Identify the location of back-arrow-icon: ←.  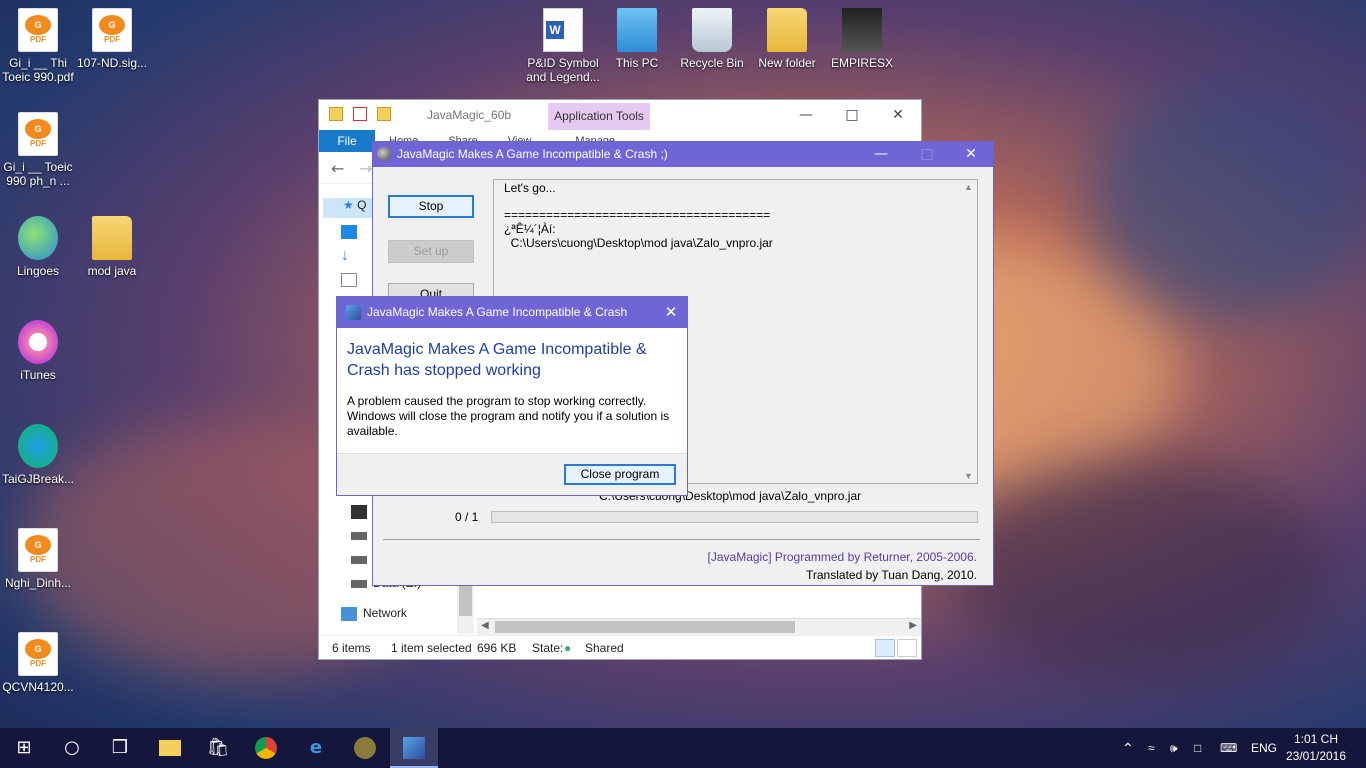
(337, 168).